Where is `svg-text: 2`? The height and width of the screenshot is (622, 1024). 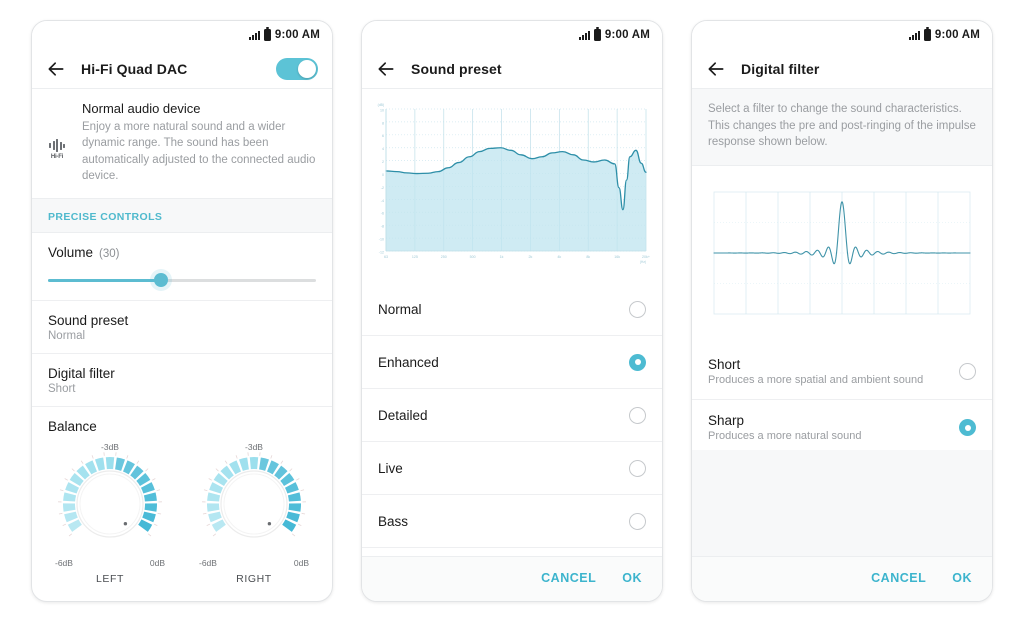 svg-text: 2 is located at coordinates (383, 162).